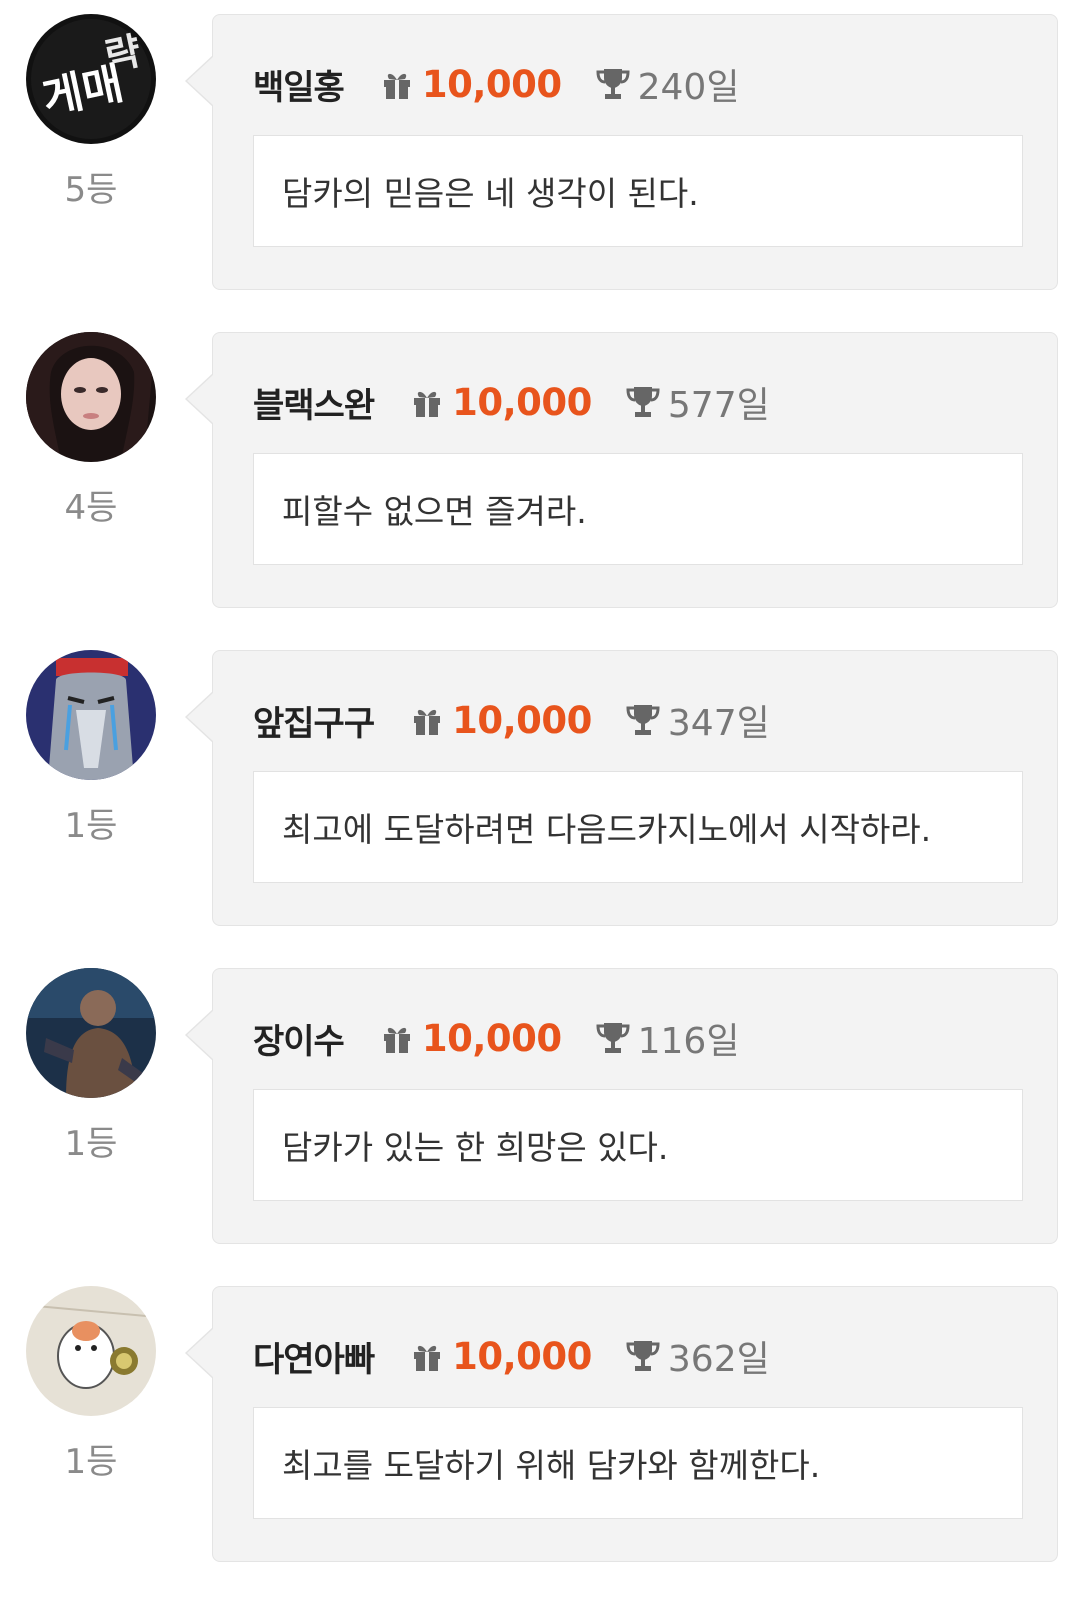 The height and width of the screenshot is (1622, 1080). I want to click on comment-message: 담카의 믿음은 네 생각이 된다., so click(638, 191).